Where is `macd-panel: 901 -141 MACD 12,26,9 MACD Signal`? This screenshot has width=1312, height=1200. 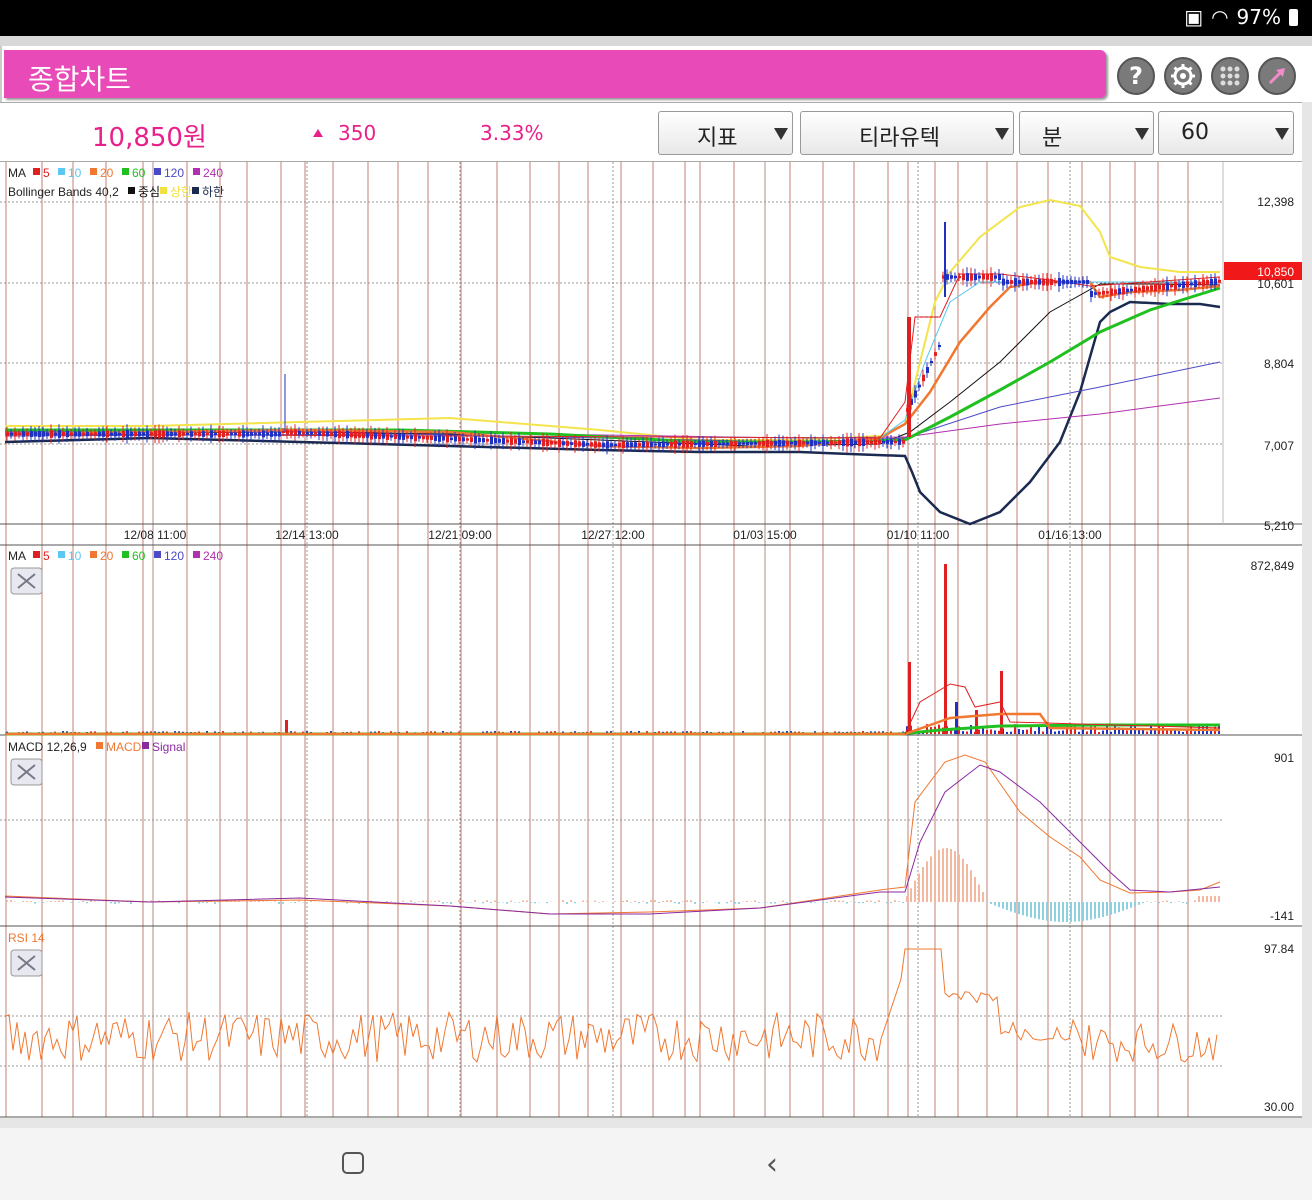
macd-panel: 901 -141 MACD 12,26,9 MACD Signal is located at coordinates (649, 831).